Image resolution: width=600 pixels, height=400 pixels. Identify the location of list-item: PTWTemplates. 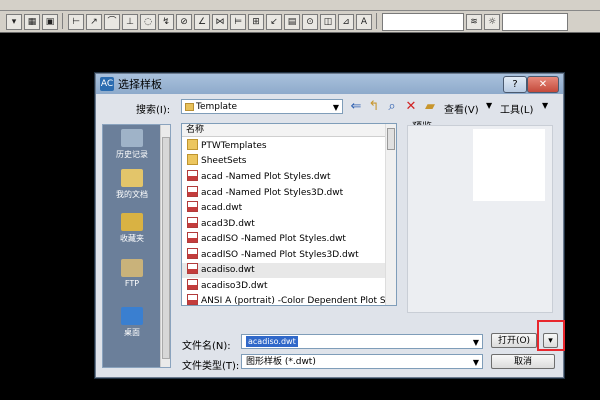
(283, 146).